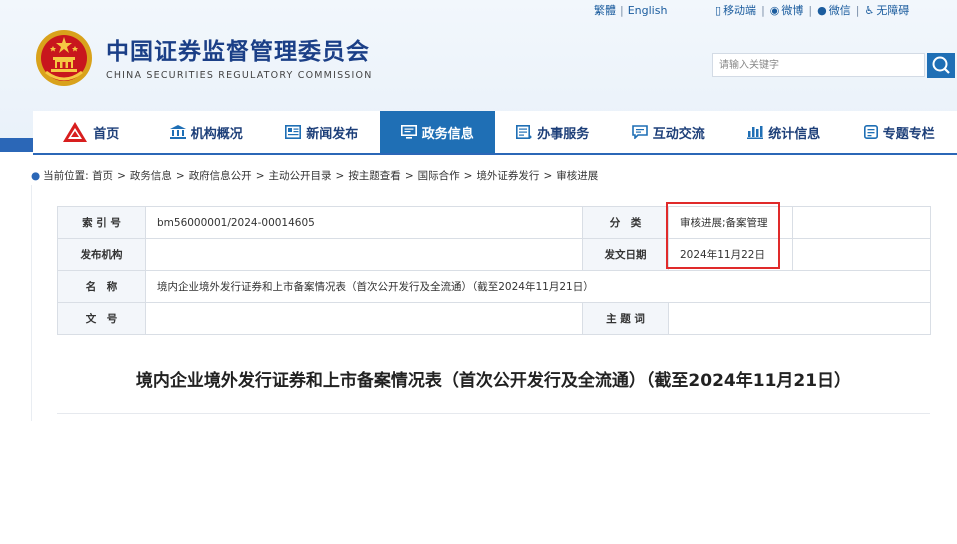 The image size is (957, 544). I want to click on nav-item-about: 机构概况, so click(207, 132).